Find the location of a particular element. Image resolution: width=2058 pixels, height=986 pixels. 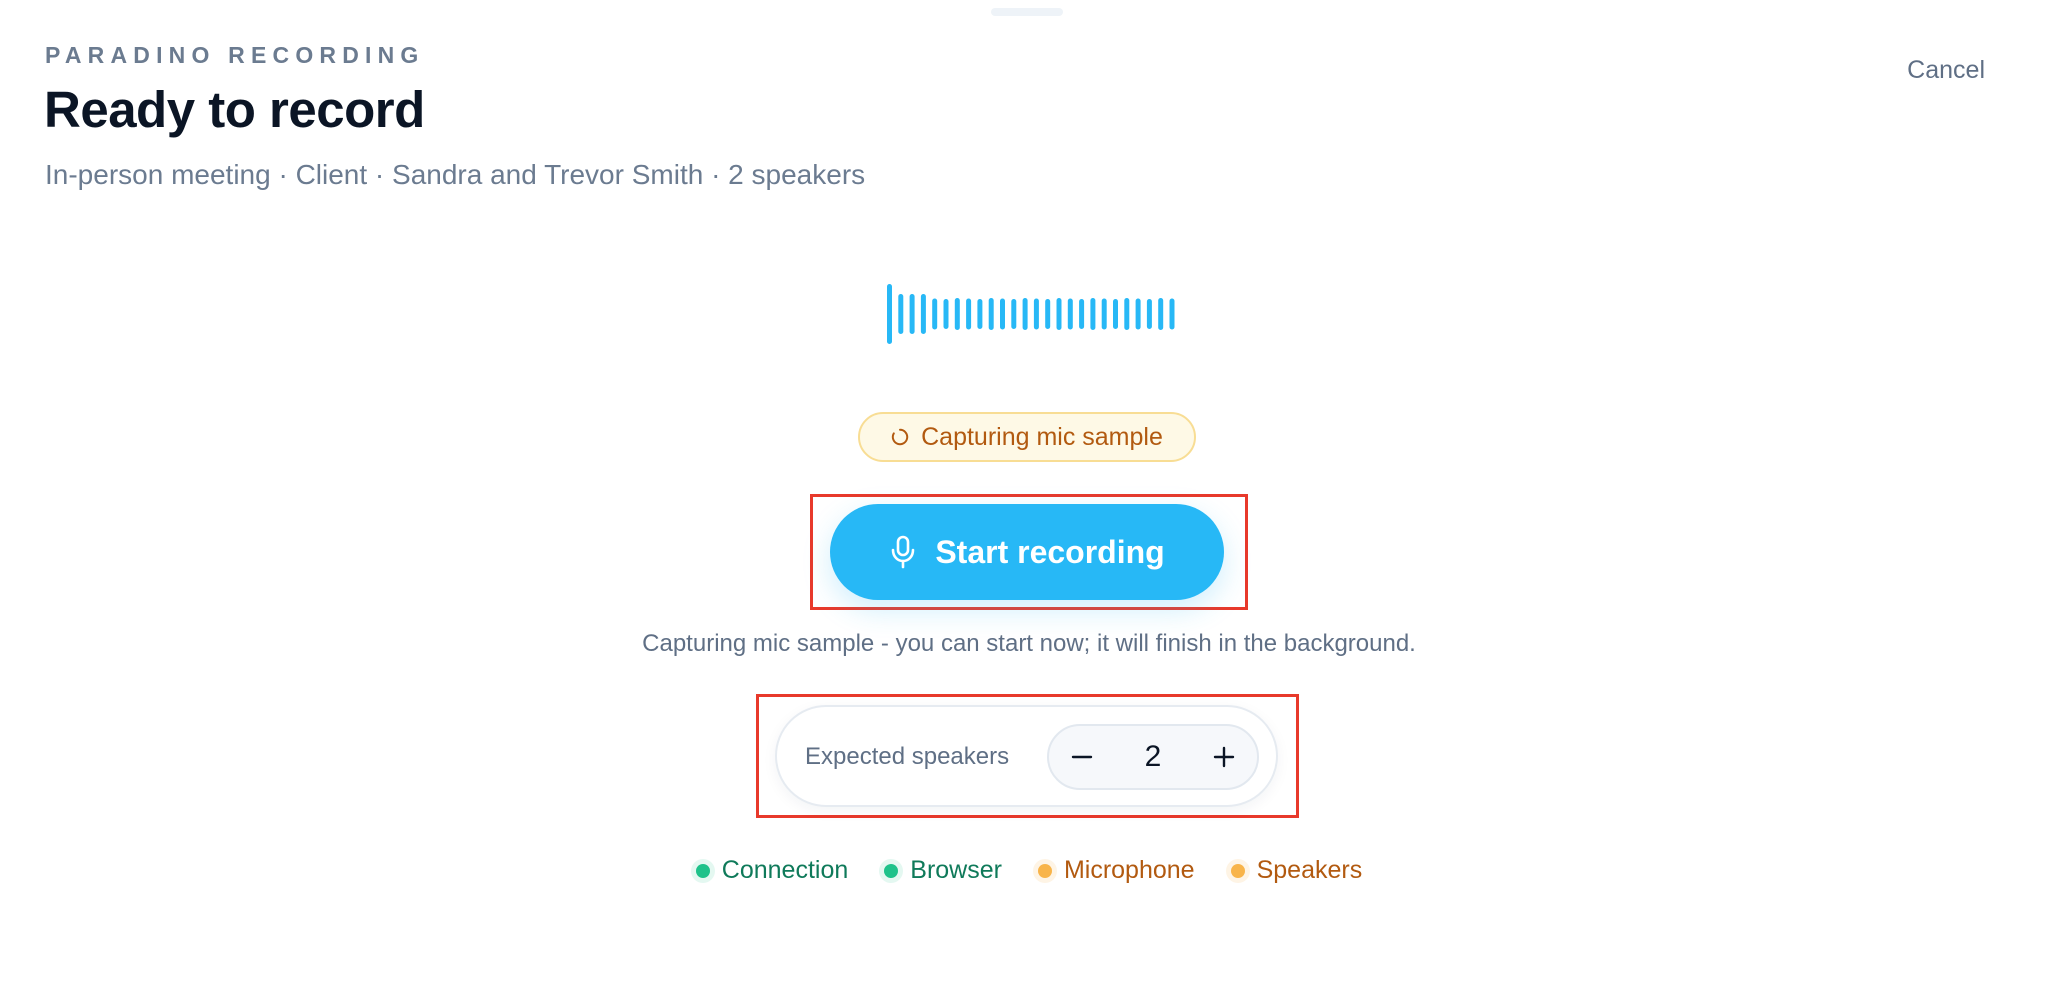

check-browser: Browser is located at coordinates (943, 870).